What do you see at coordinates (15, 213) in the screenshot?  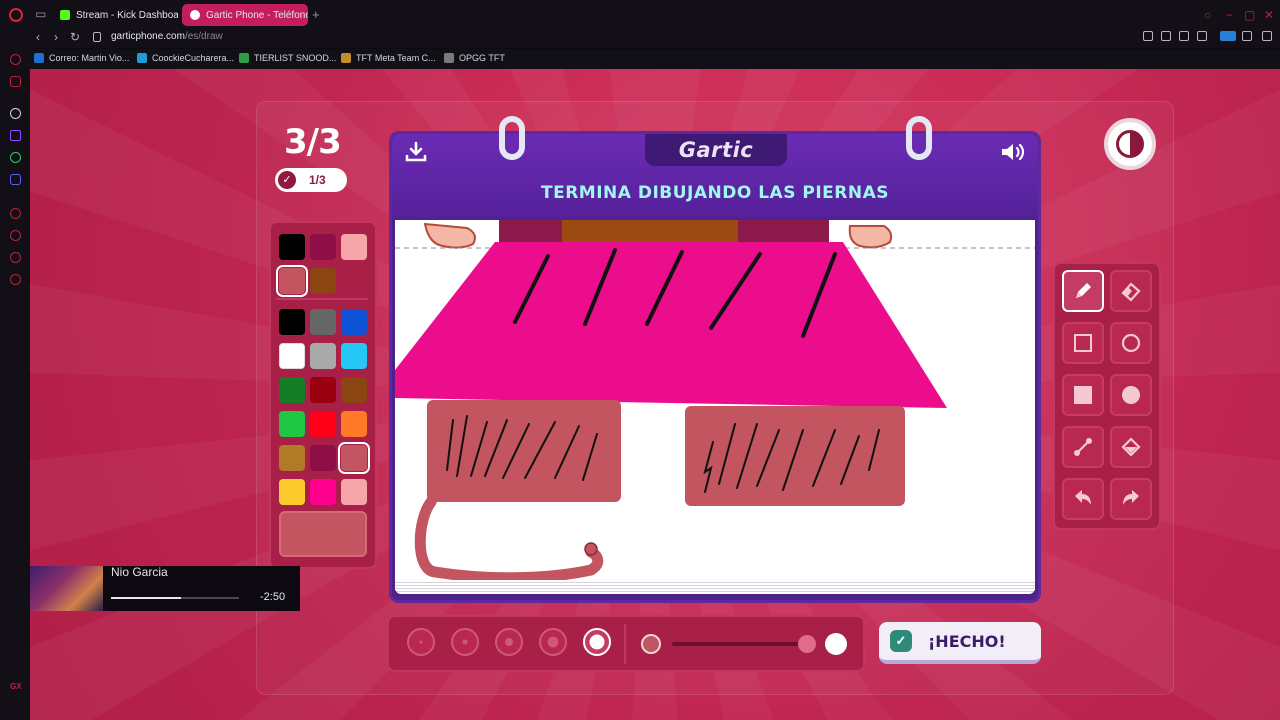 I see `bookmarks-icon` at bounding box center [15, 213].